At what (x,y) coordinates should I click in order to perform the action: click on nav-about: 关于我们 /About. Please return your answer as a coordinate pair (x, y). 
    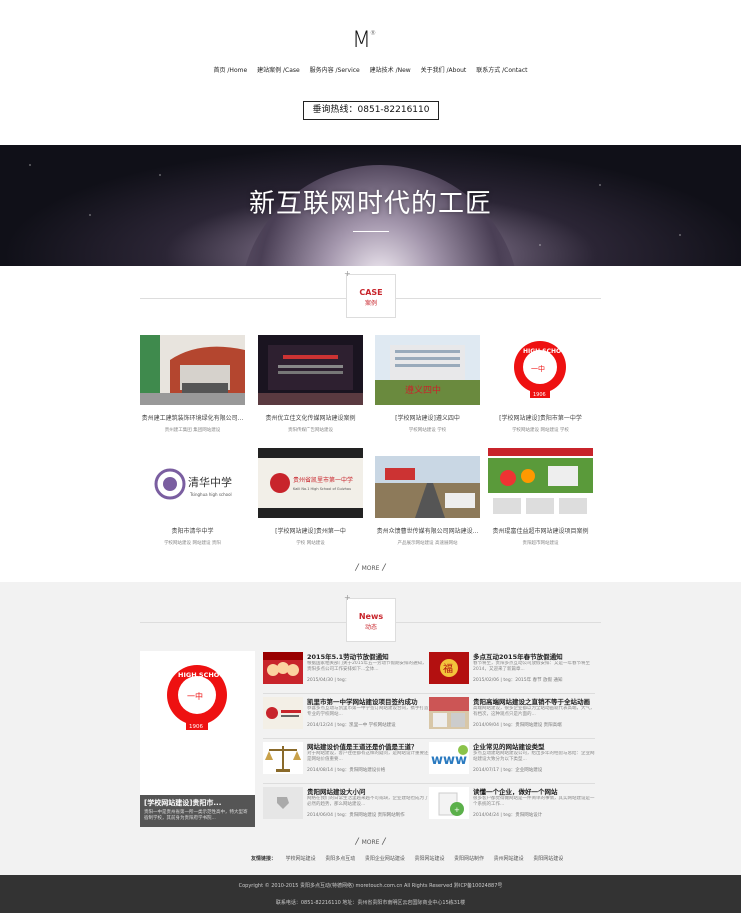
    Looking at the image, I should click on (444, 70).